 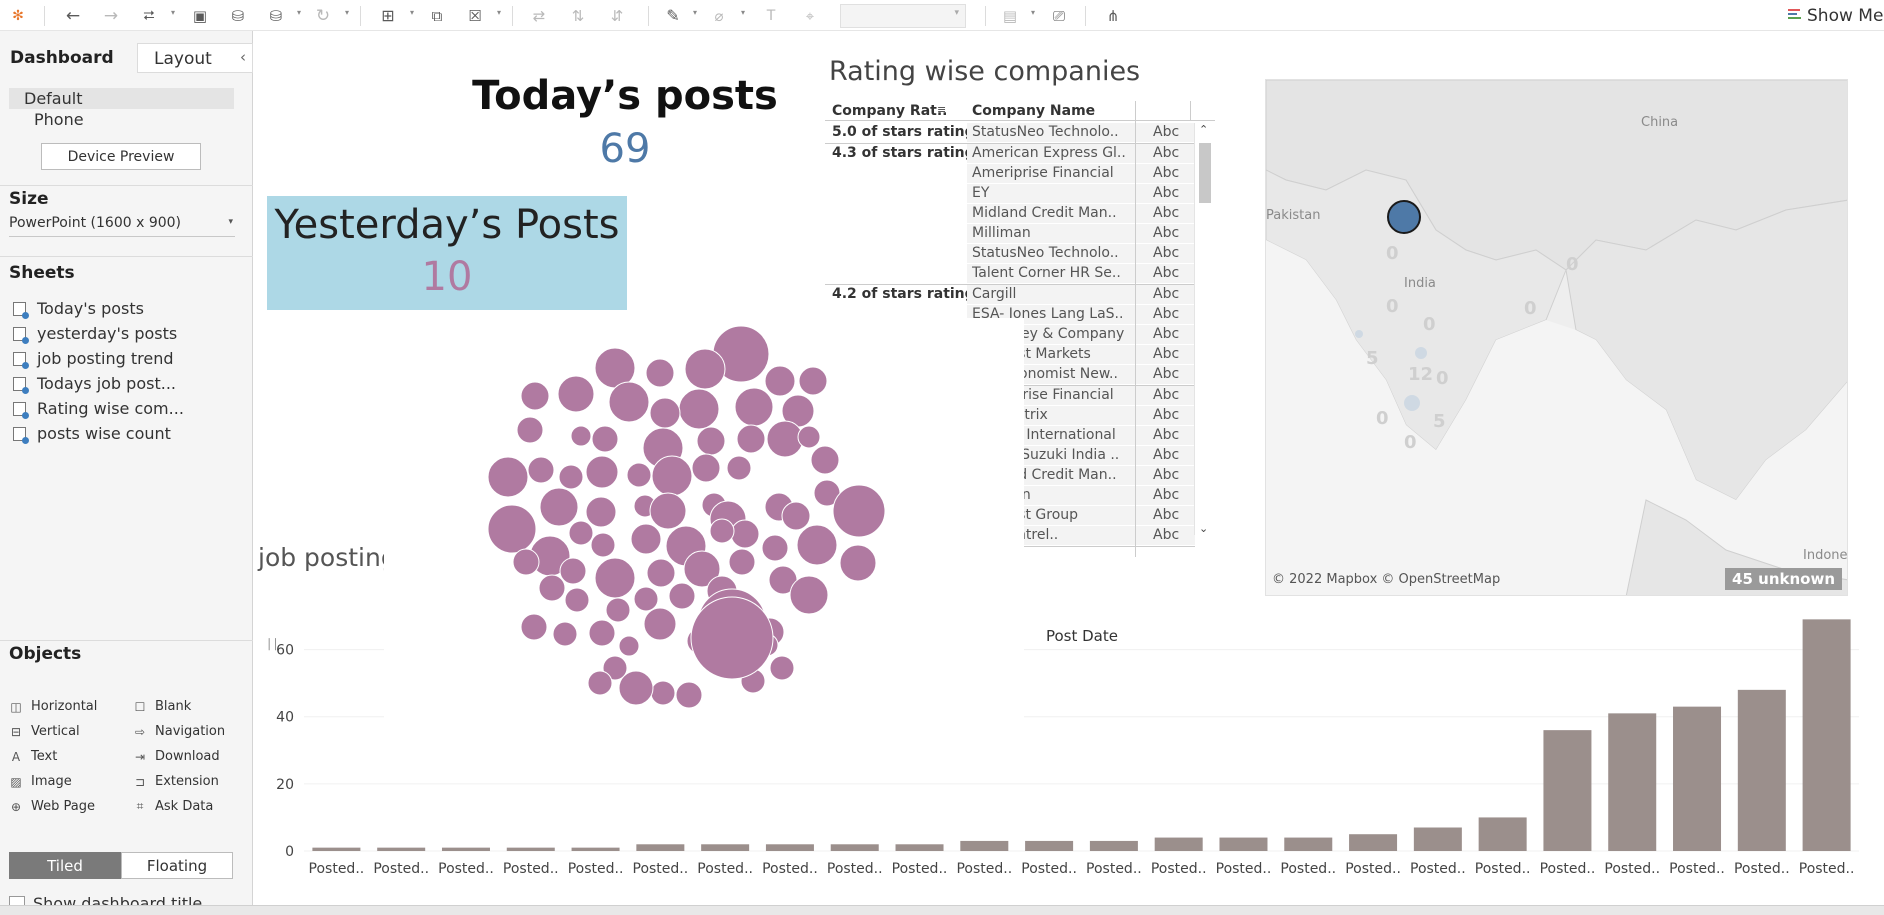 What do you see at coordinates (33, 756) in the screenshot?
I see `object-text: A Text` at bounding box center [33, 756].